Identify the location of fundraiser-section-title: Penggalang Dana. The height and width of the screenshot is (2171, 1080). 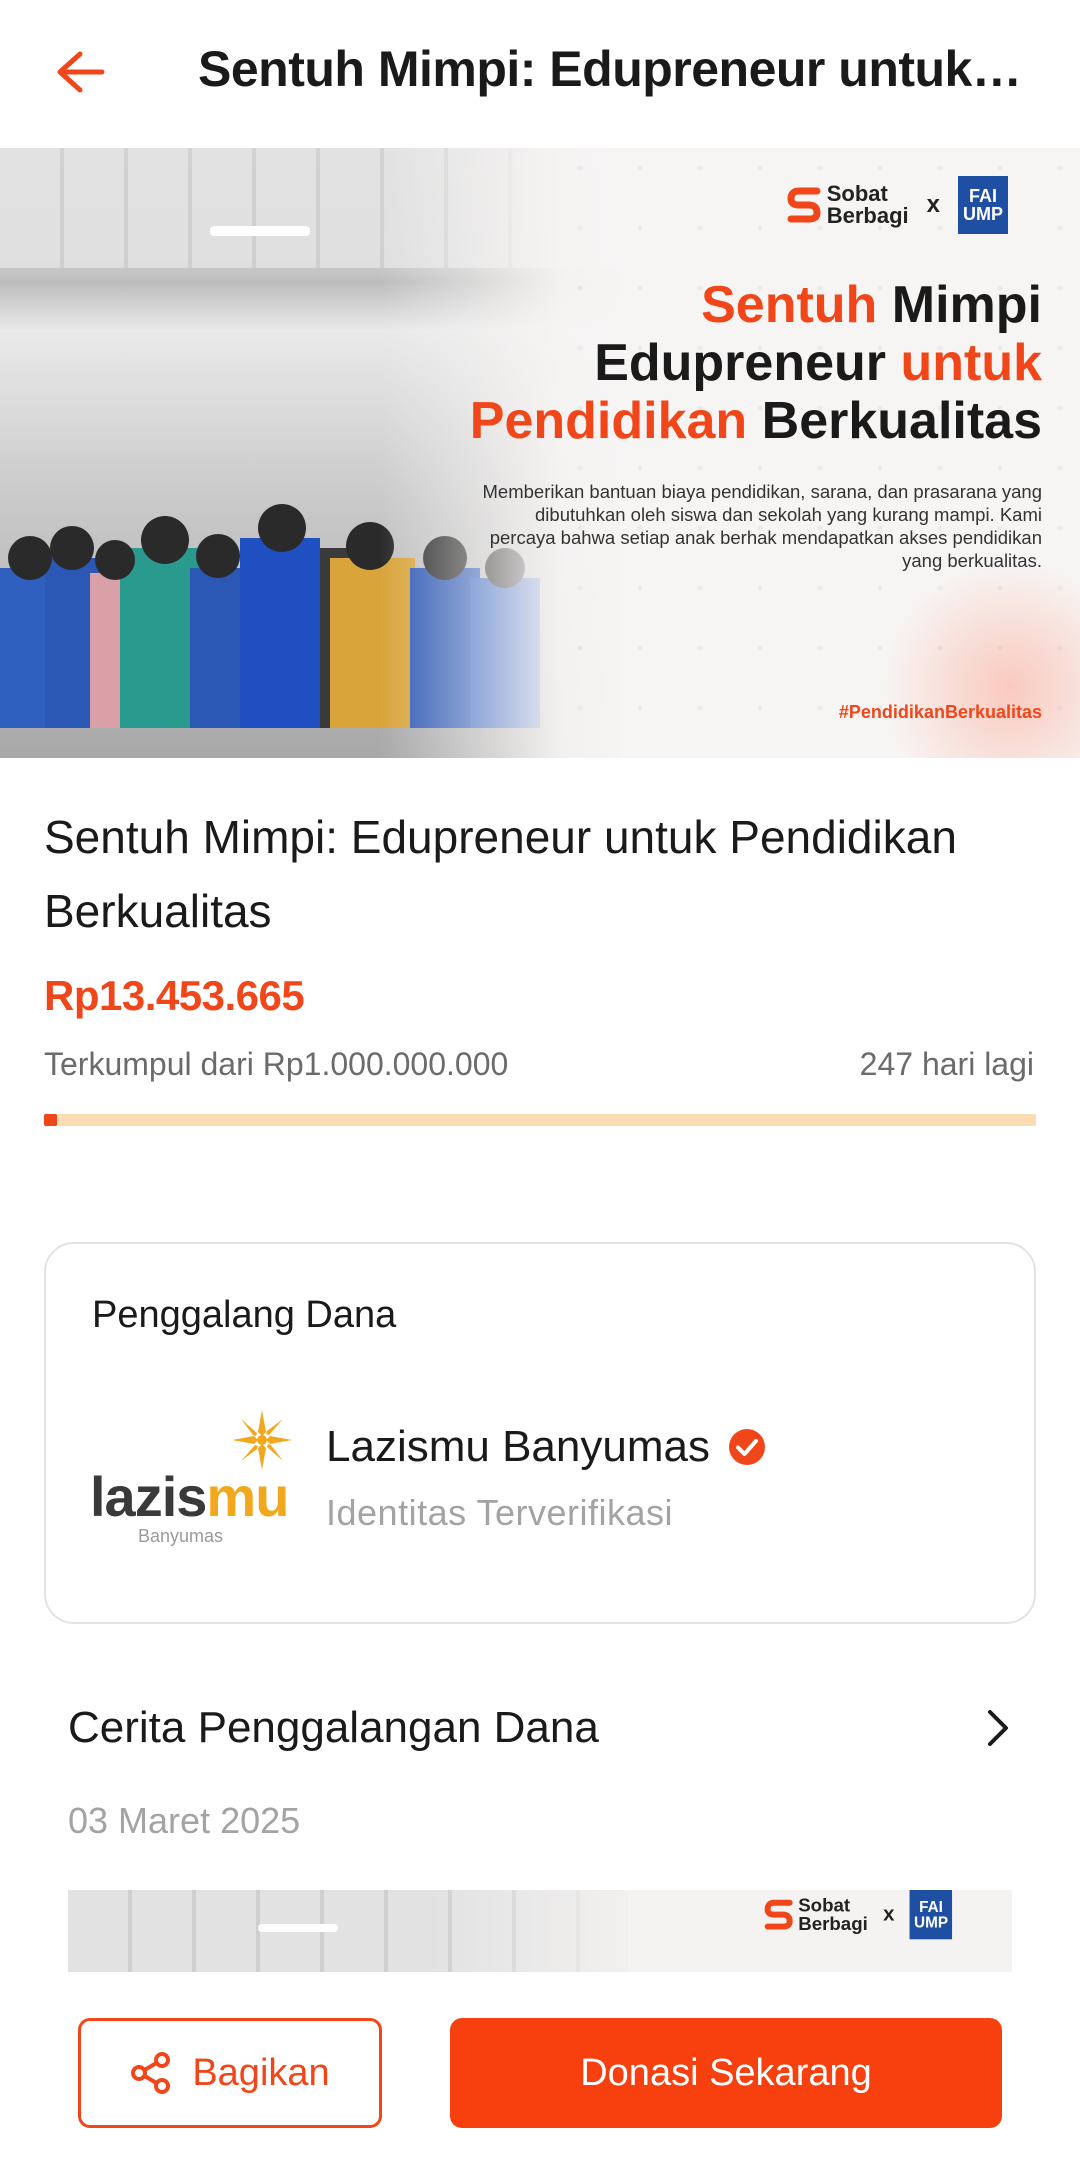
(244, 1315).